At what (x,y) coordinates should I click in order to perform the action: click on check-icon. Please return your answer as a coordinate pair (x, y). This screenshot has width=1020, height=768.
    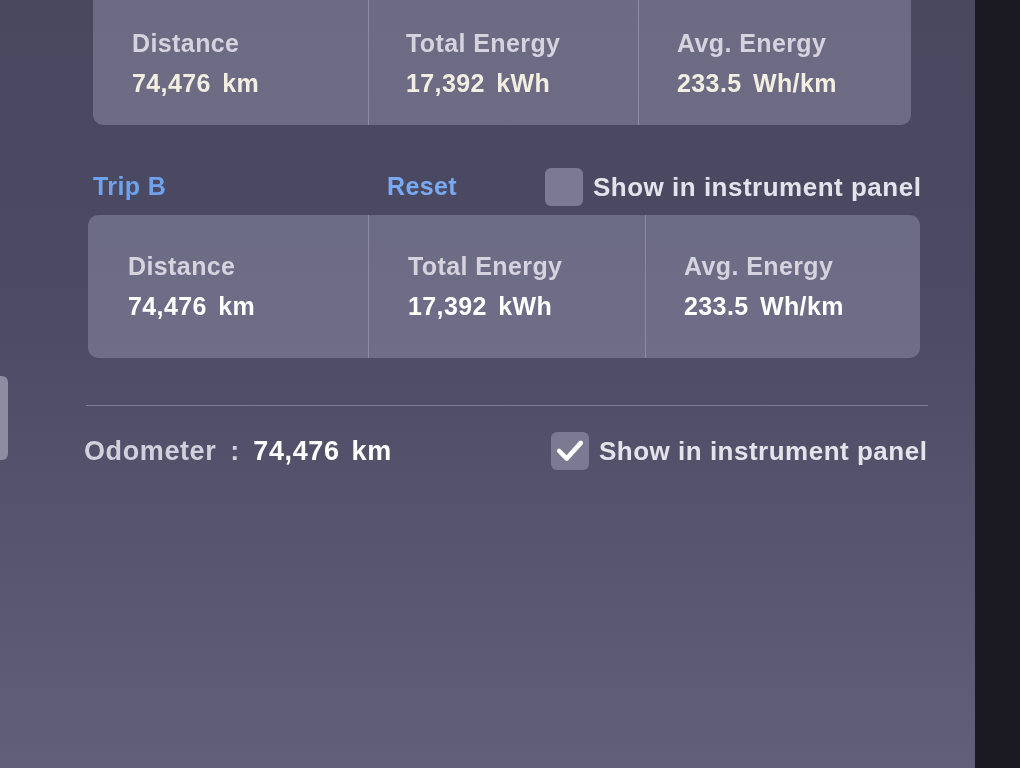
    Looking at the image, I should click on (570, 451).